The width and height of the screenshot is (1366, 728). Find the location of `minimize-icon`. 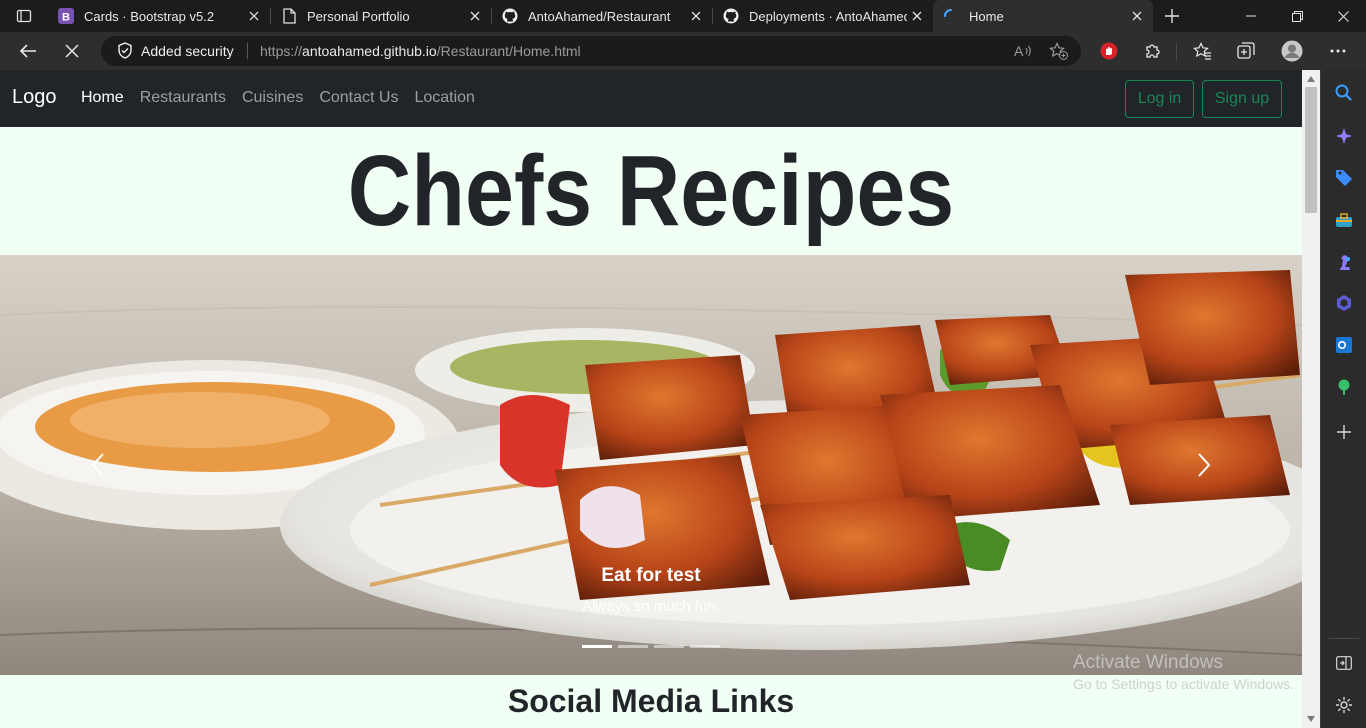

minimize-icon is located at coordinates (1251, 16).